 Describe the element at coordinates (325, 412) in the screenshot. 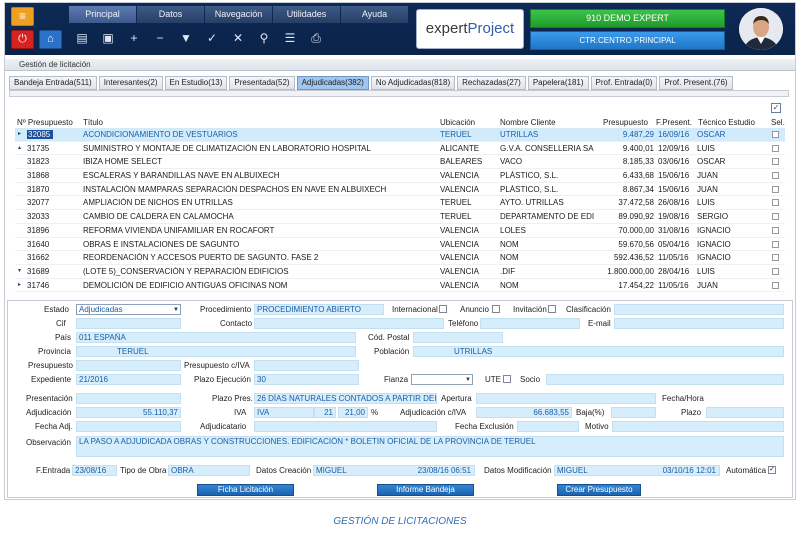

I see `iva-code-field: 21` at that location.